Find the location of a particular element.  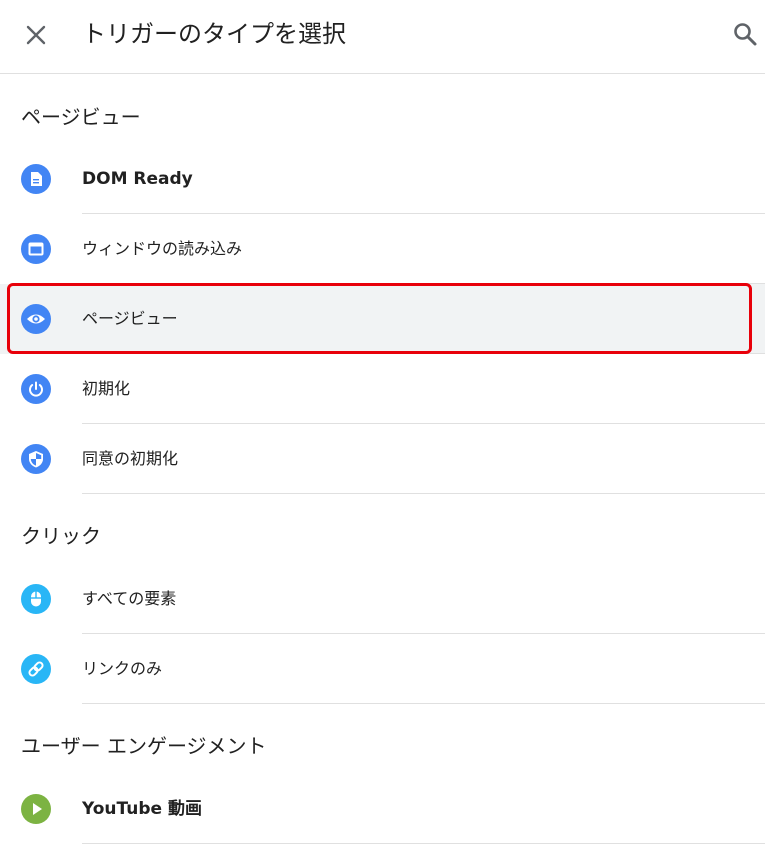

dialog-title: トリガーのタイプを選択 is located at coordinates (214, 34).